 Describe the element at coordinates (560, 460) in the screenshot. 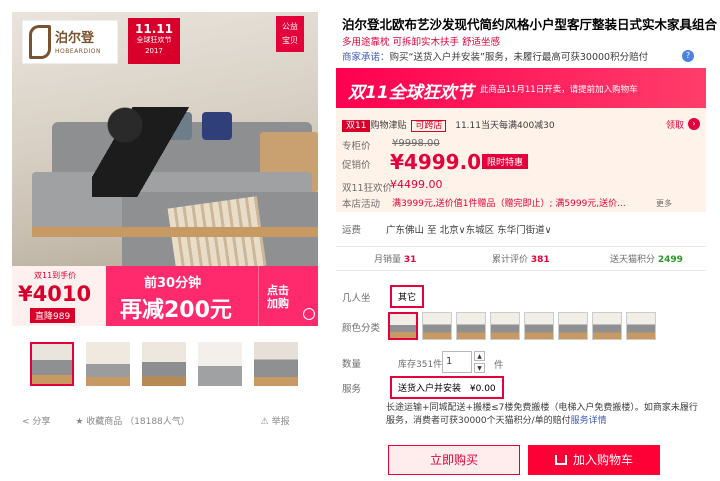

I see `cart-icon` at that location.